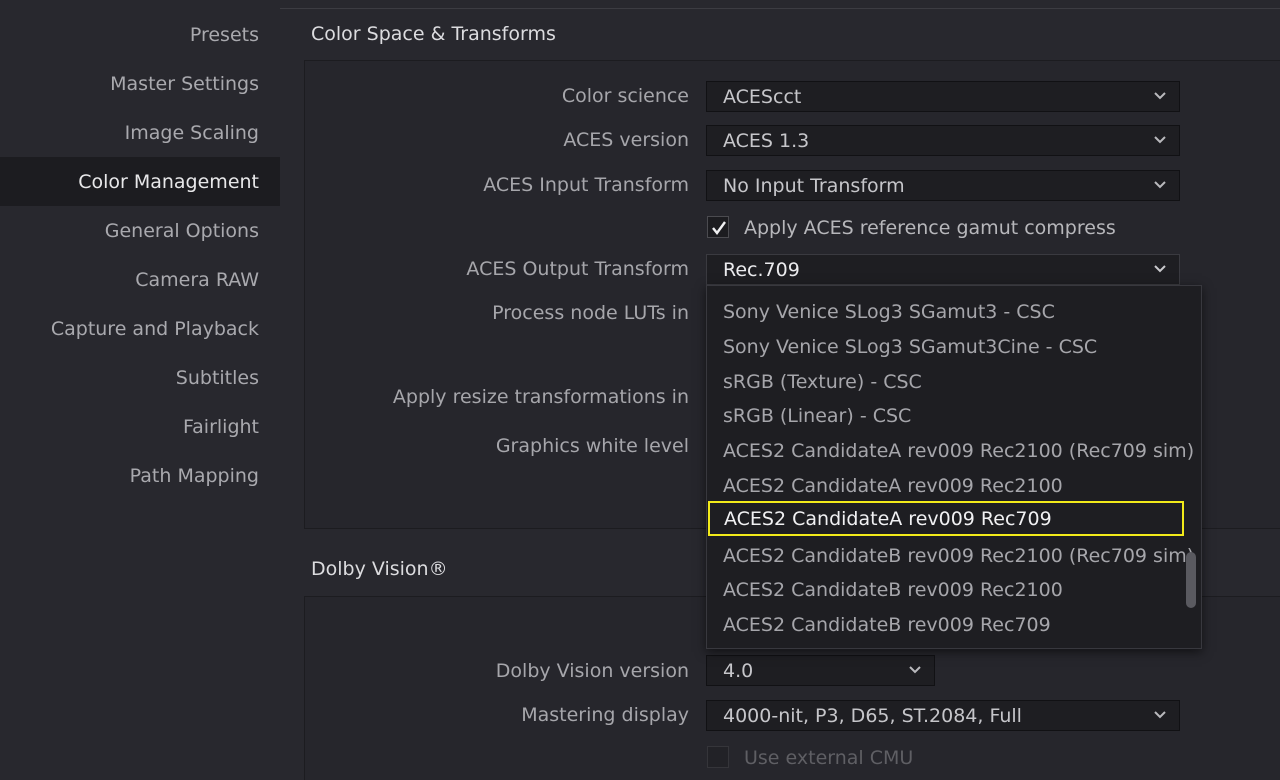 This screenshot has height=780, width=1280. Describe the element at coordinates (766, 140) in the screenshot. I see `aces-version-value: ACES 1.3` at that location.